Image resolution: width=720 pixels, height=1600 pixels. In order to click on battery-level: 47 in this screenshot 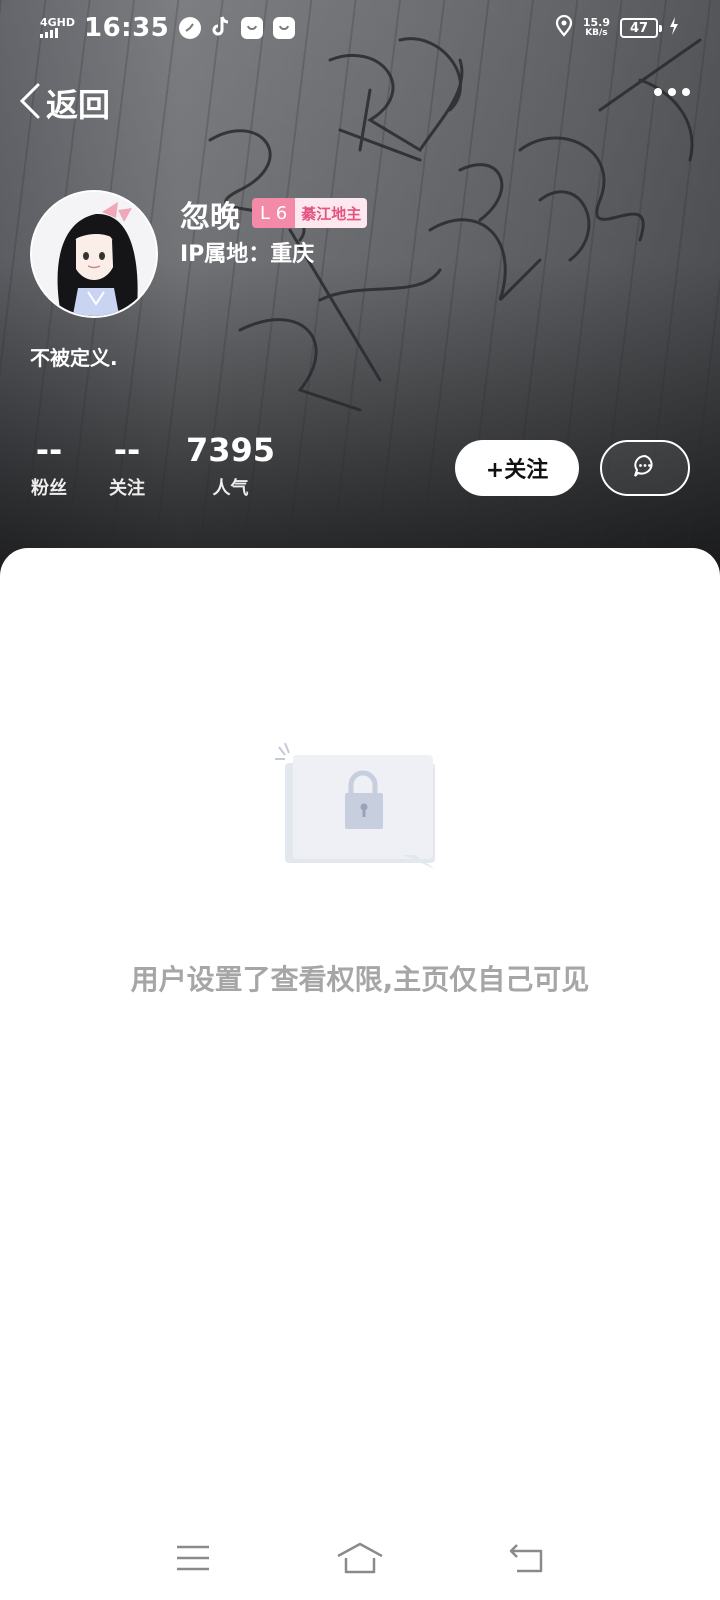, I will do `click(639, 28)`.